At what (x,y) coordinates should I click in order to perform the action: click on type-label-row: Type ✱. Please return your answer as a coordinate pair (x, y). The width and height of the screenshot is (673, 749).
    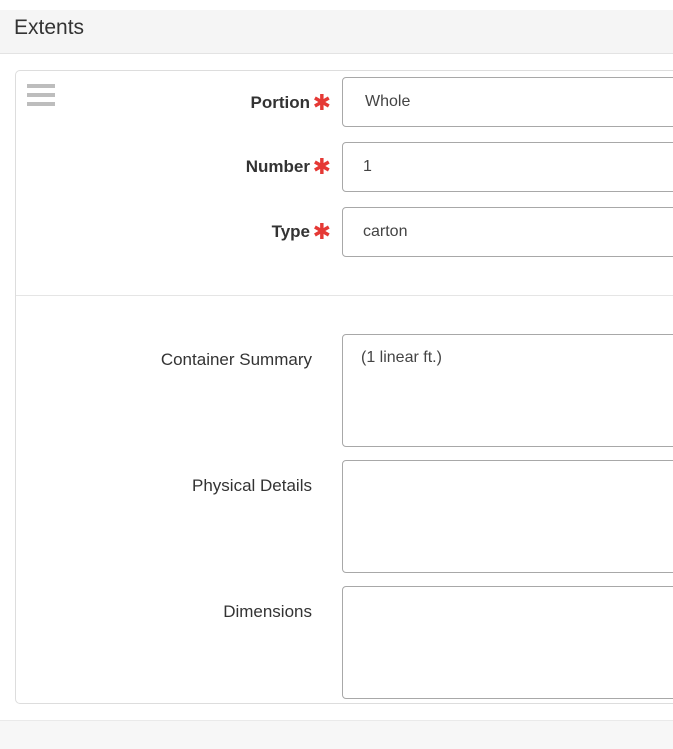
    Looking at the image, I should click on (175, 232).